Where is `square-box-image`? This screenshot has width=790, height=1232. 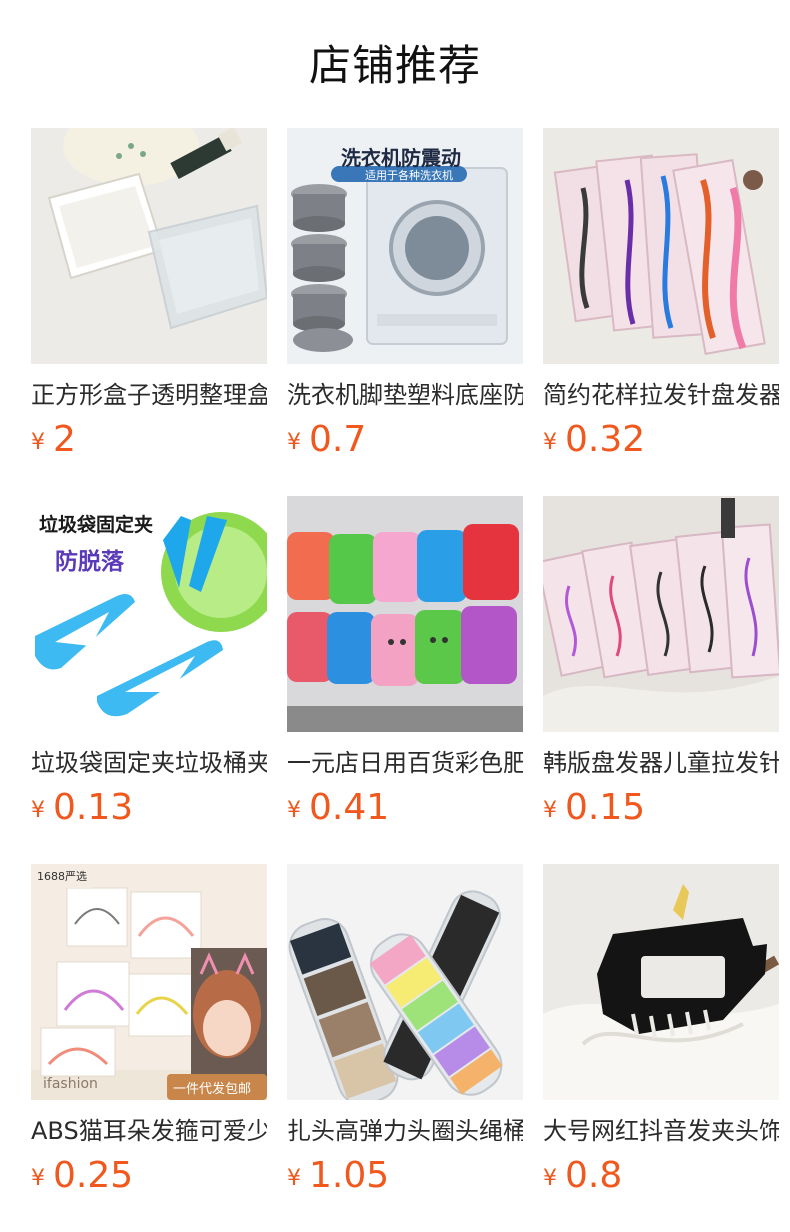 square-box-image is located at coordinates (149, 246).